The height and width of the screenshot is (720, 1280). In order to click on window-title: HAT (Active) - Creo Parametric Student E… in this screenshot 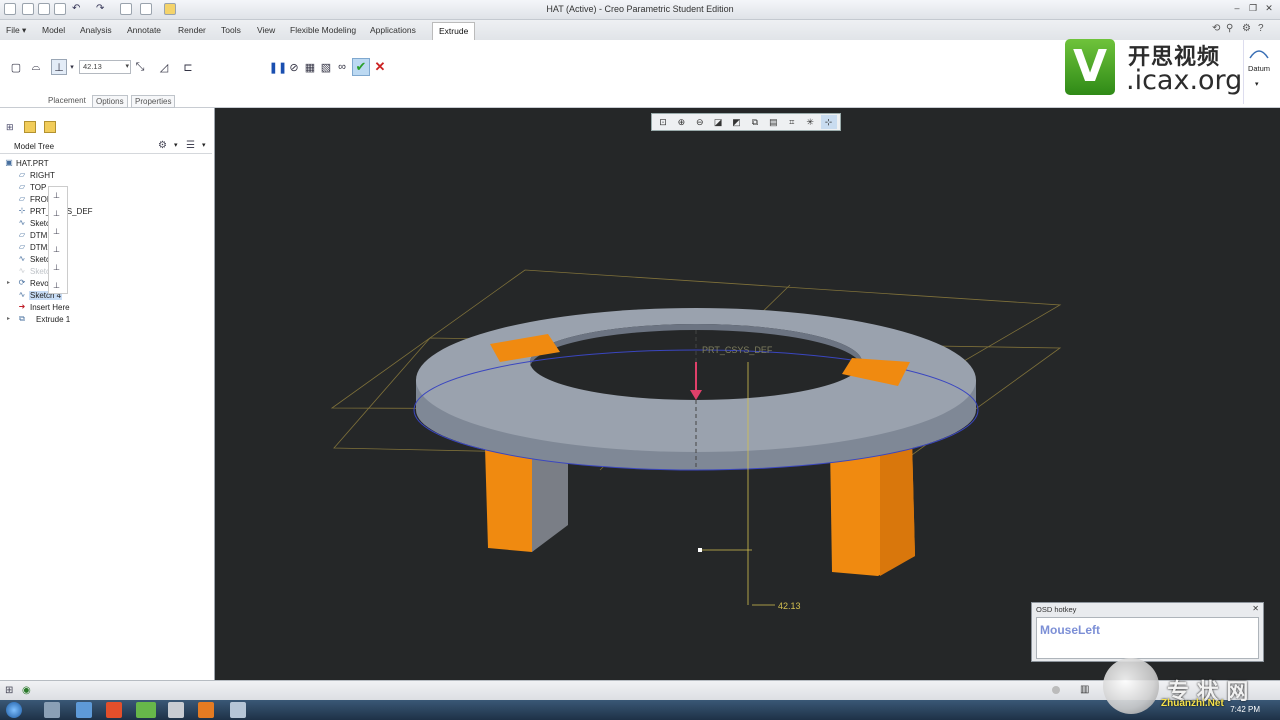, I will do `click(640, 9)`.